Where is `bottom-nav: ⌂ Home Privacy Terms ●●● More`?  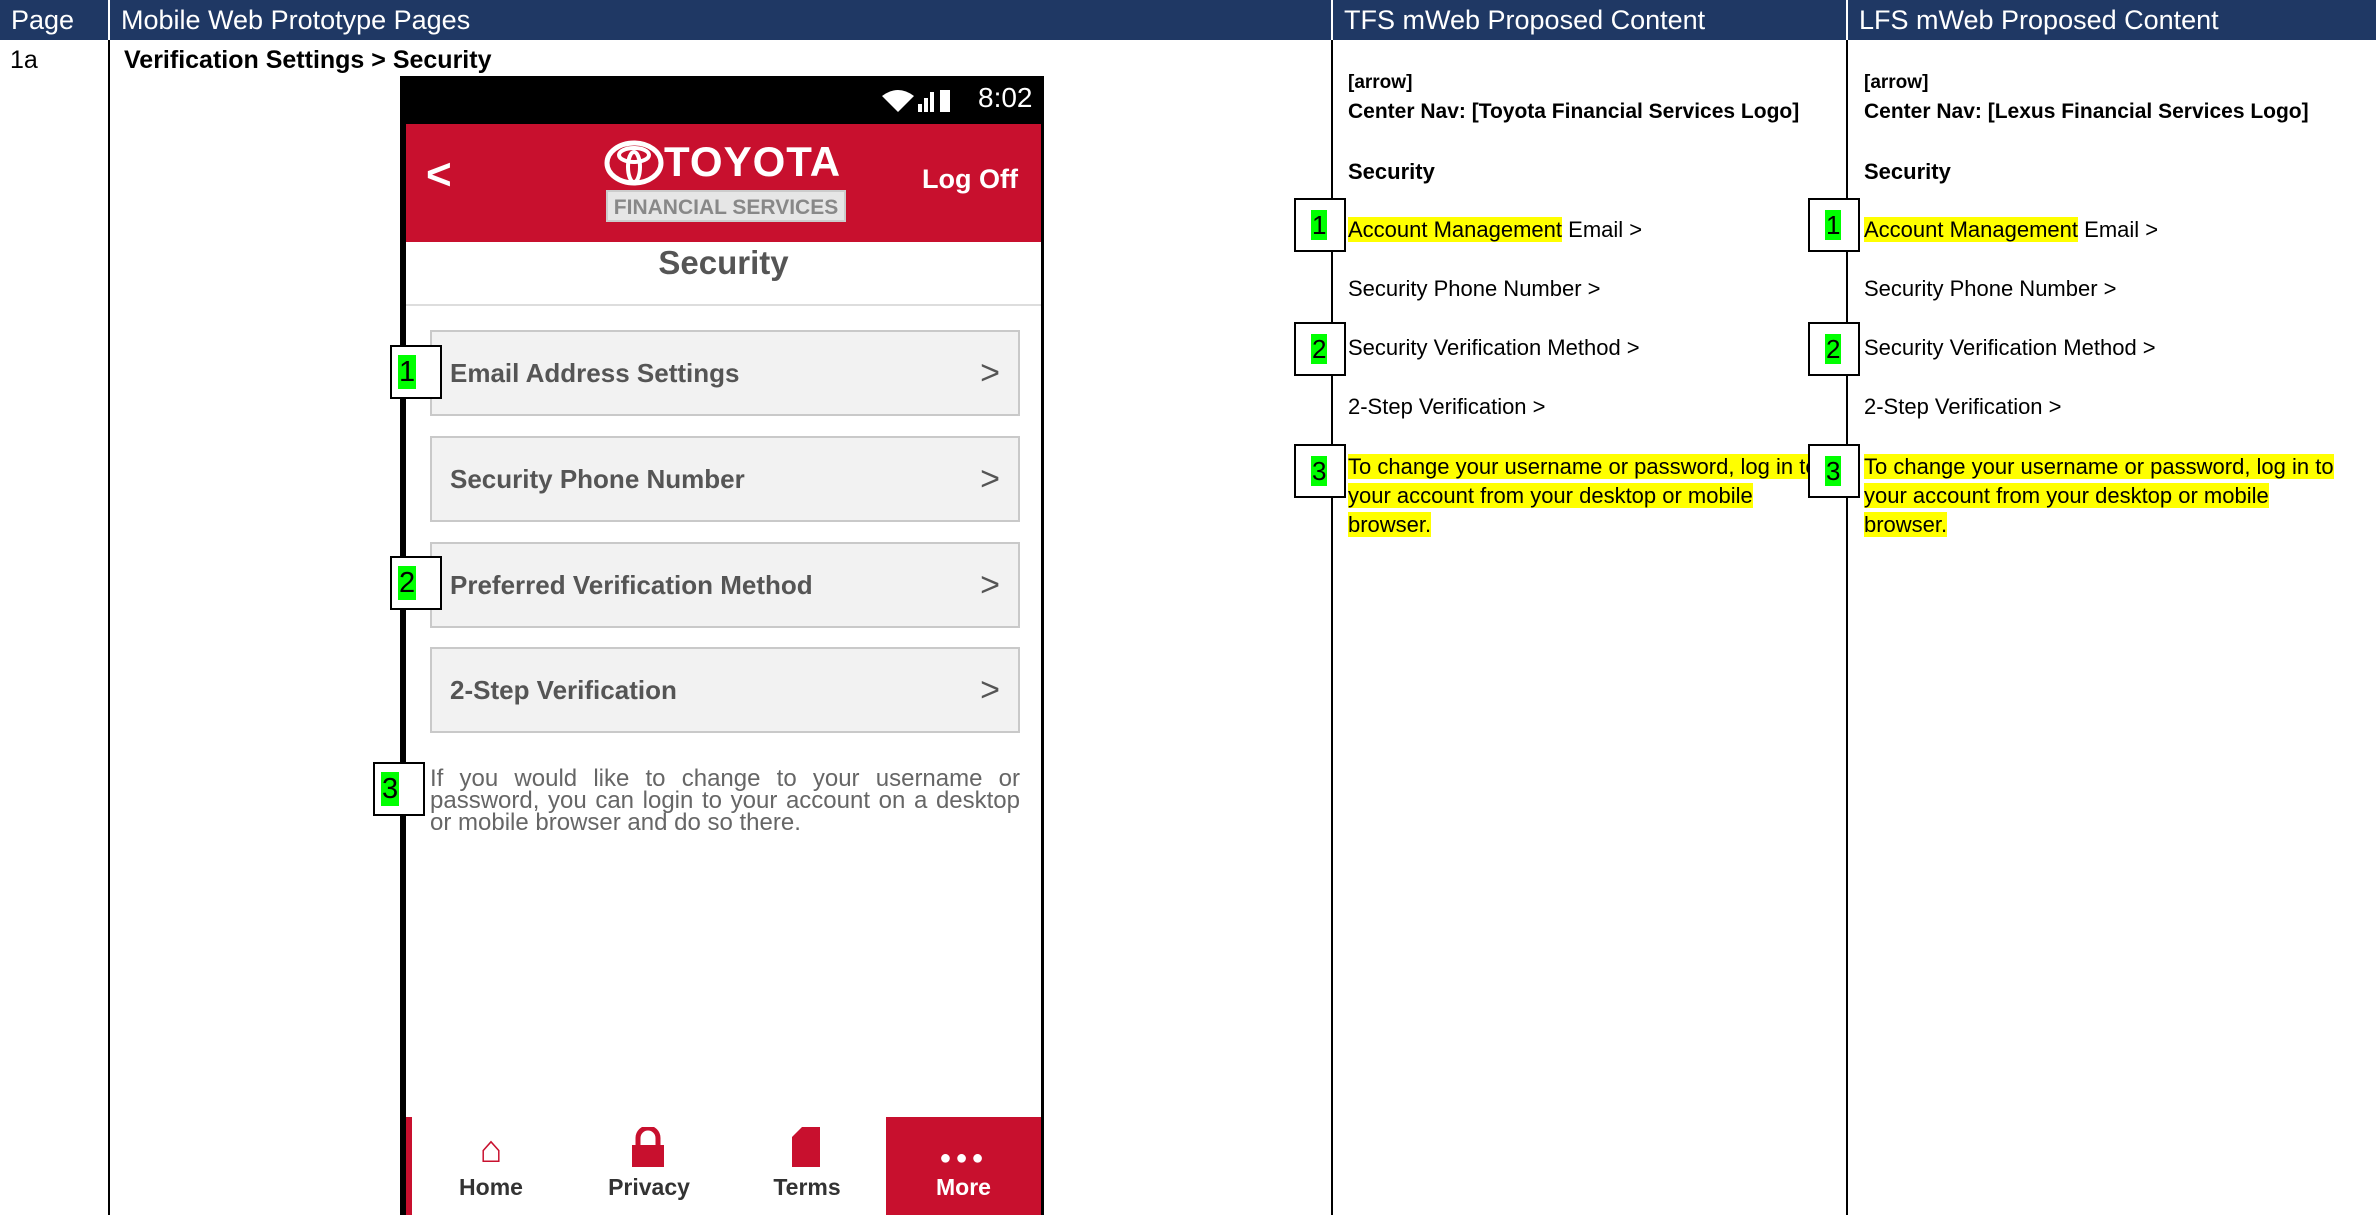 bottom-nav: ⌂ Home Privacy Terms ●●● More is located at coordinates (723, 1166).